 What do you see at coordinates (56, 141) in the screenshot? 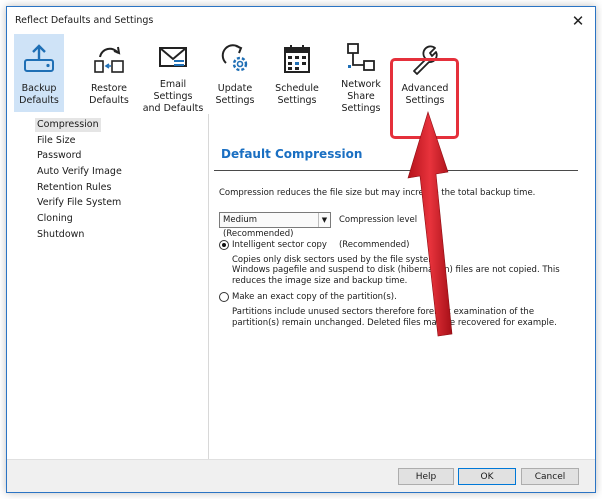
I see `nav-item-file-size: File Size` at bounding box center [56, 141].